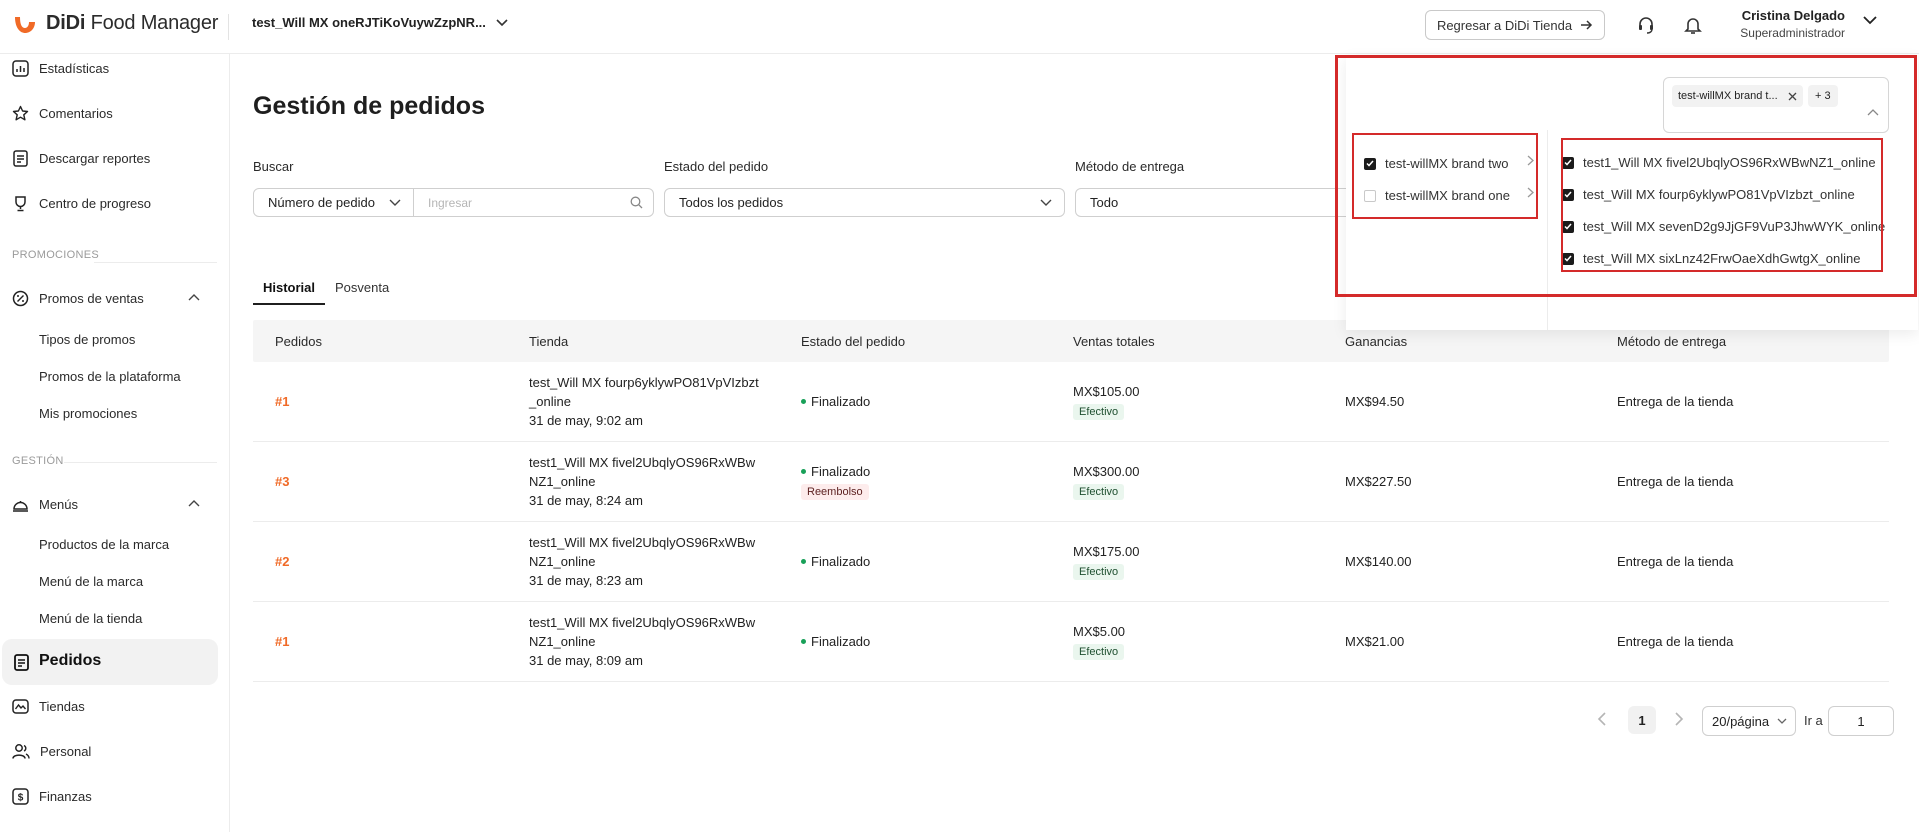 Image resolution: width=1919 pixels, height=832 pixels. I want to click on page-size-value: 20/página, so click(1741, 721).